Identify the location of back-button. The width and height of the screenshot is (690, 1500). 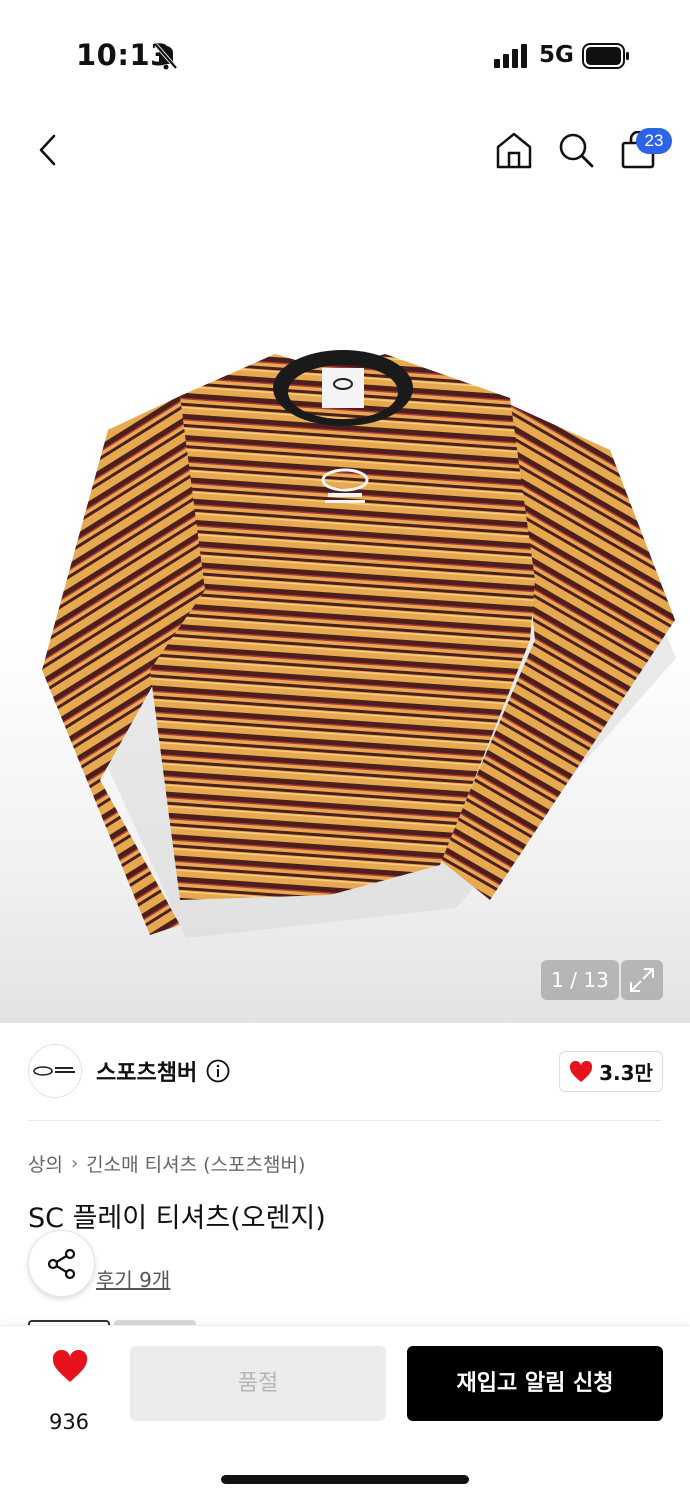
(48, 150).